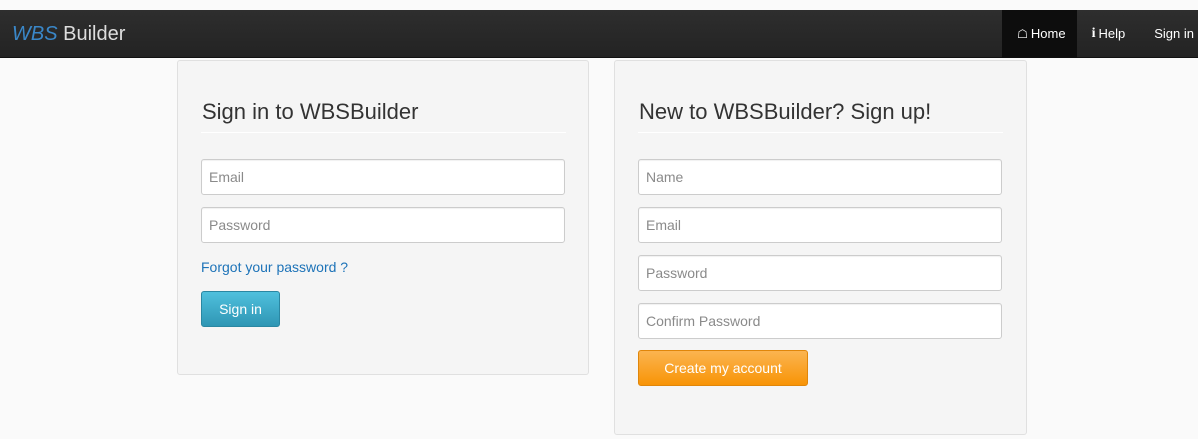  What do you see at coordinates (820, 177) in the screenshot?
I see `sign-up-name-input` at bounding box center [820, 177].